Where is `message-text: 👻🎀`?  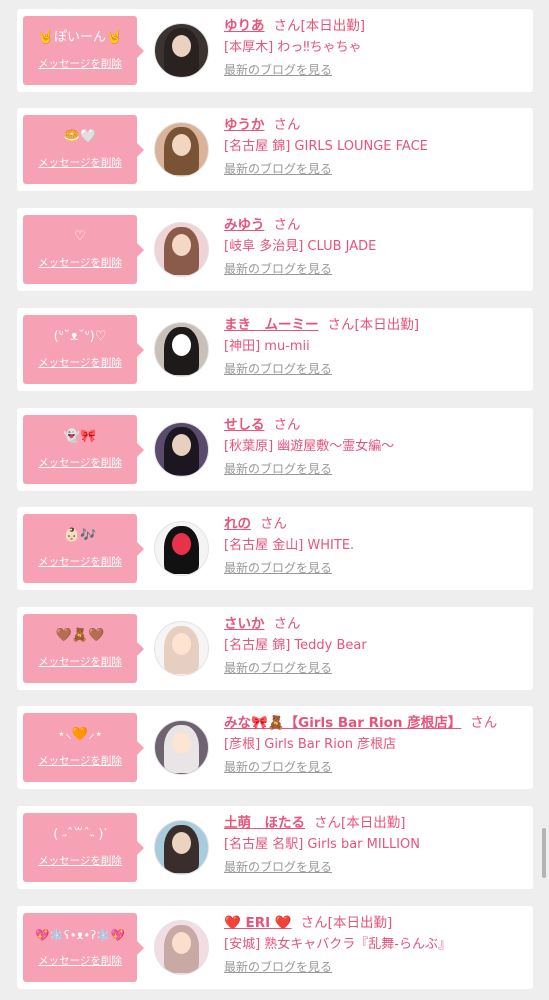
message-text: 👻🎀 is located at coordinates (80, 436).